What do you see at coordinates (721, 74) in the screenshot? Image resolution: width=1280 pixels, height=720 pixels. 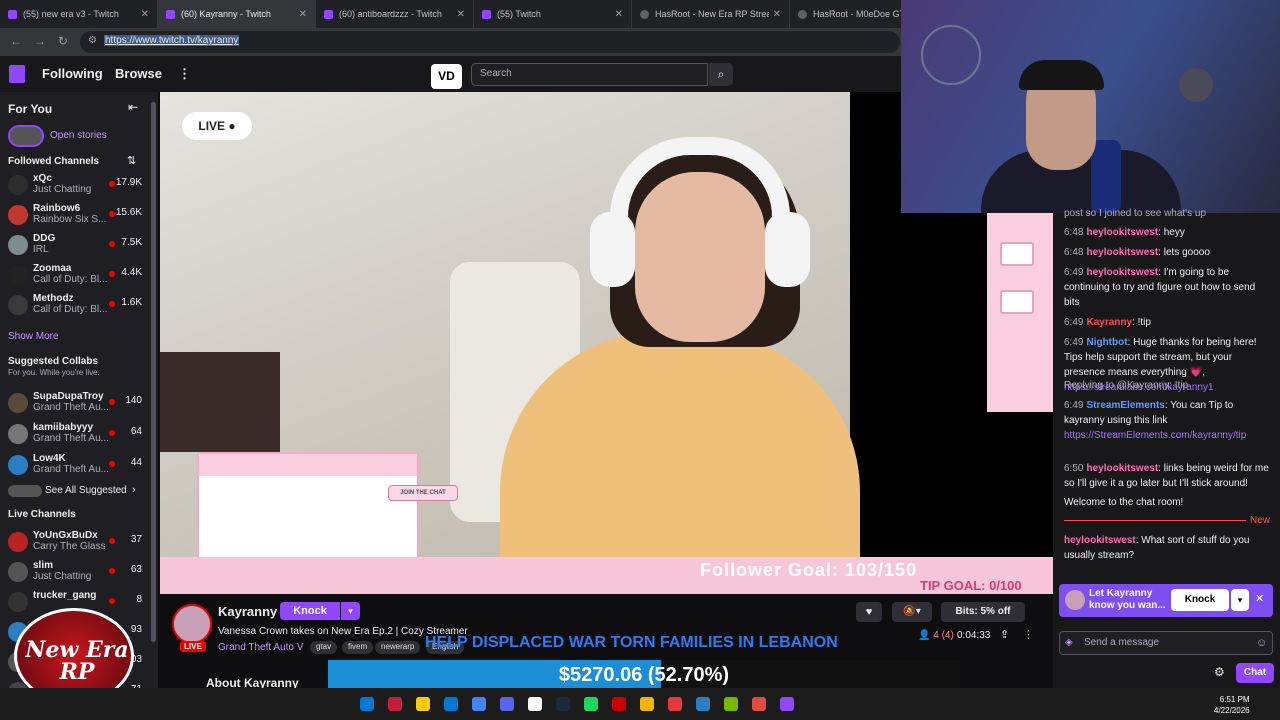 I see `search-button: ⌕` at bounding box center [721, 74].